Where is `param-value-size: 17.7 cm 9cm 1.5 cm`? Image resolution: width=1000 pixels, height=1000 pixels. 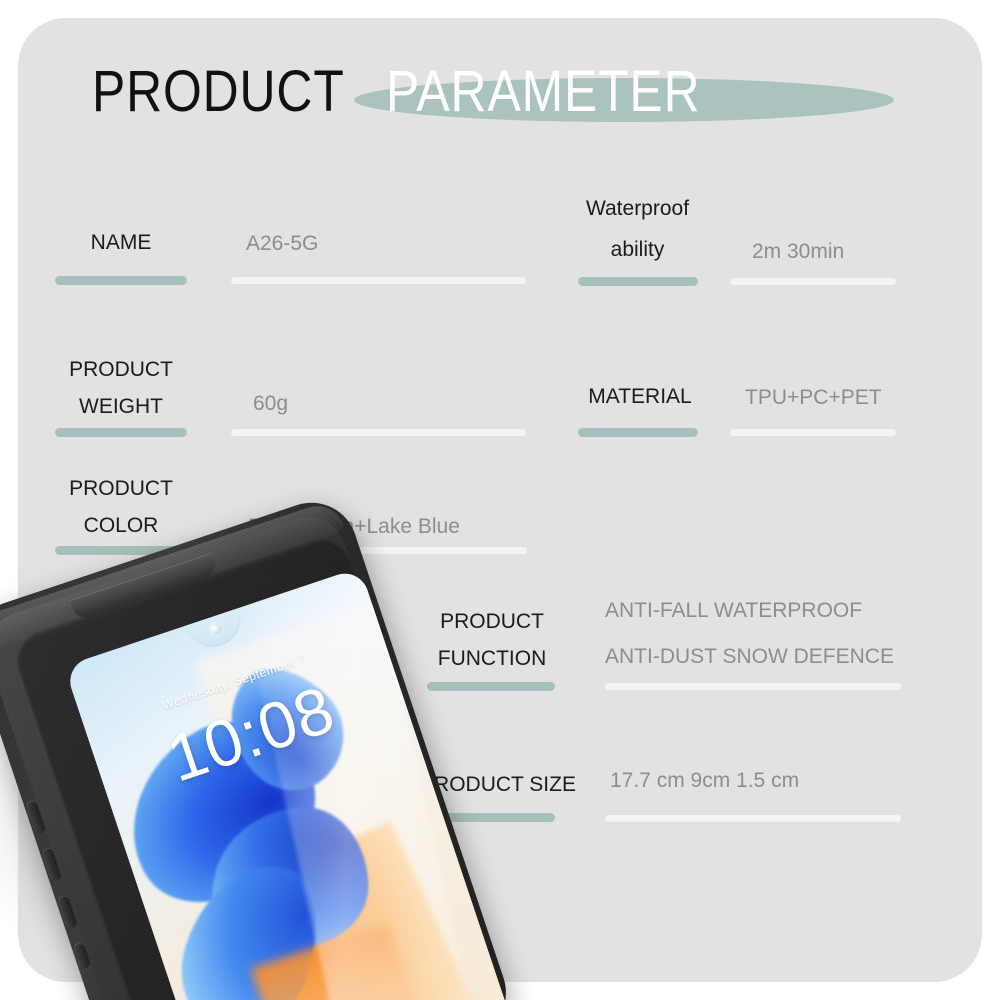 param-value-size: 17.7 cm 9cm 1.5 cm is located at coordinates (705, 780).